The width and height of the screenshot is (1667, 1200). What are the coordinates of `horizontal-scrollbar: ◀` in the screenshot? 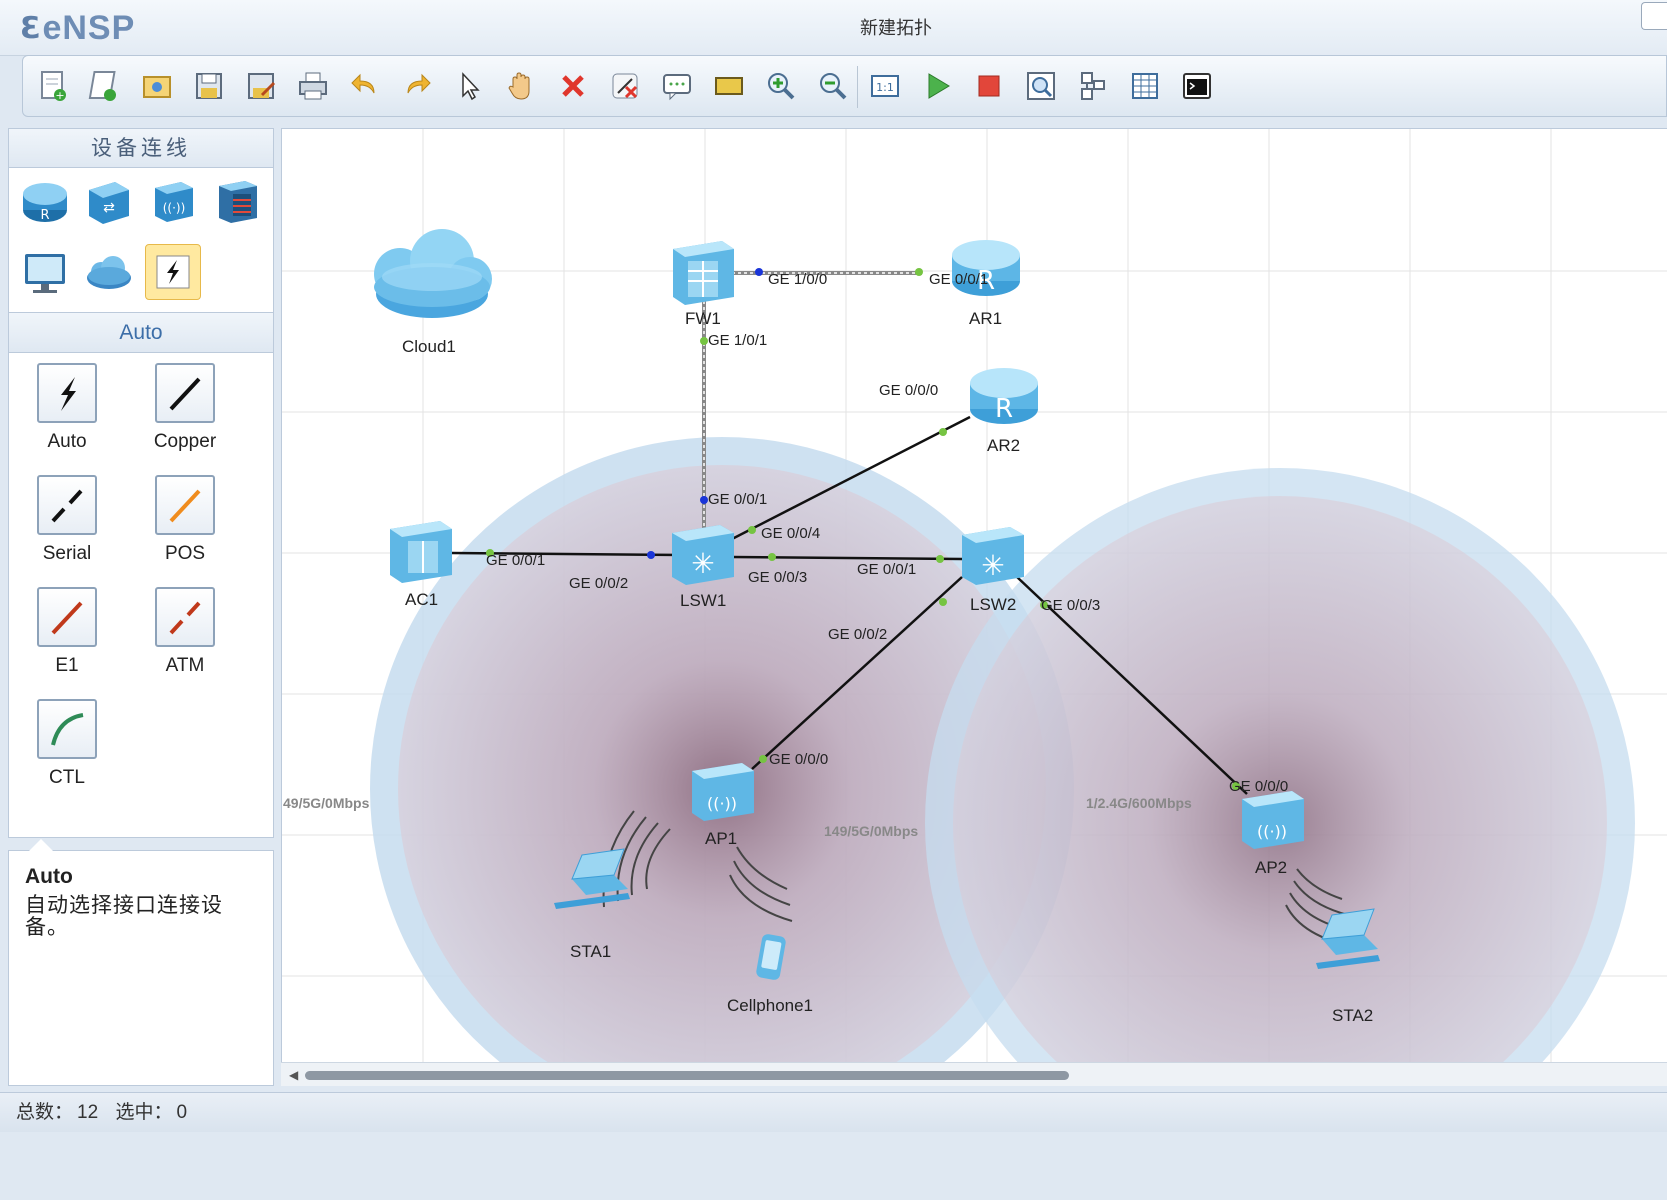 It's located at (974, 1074).